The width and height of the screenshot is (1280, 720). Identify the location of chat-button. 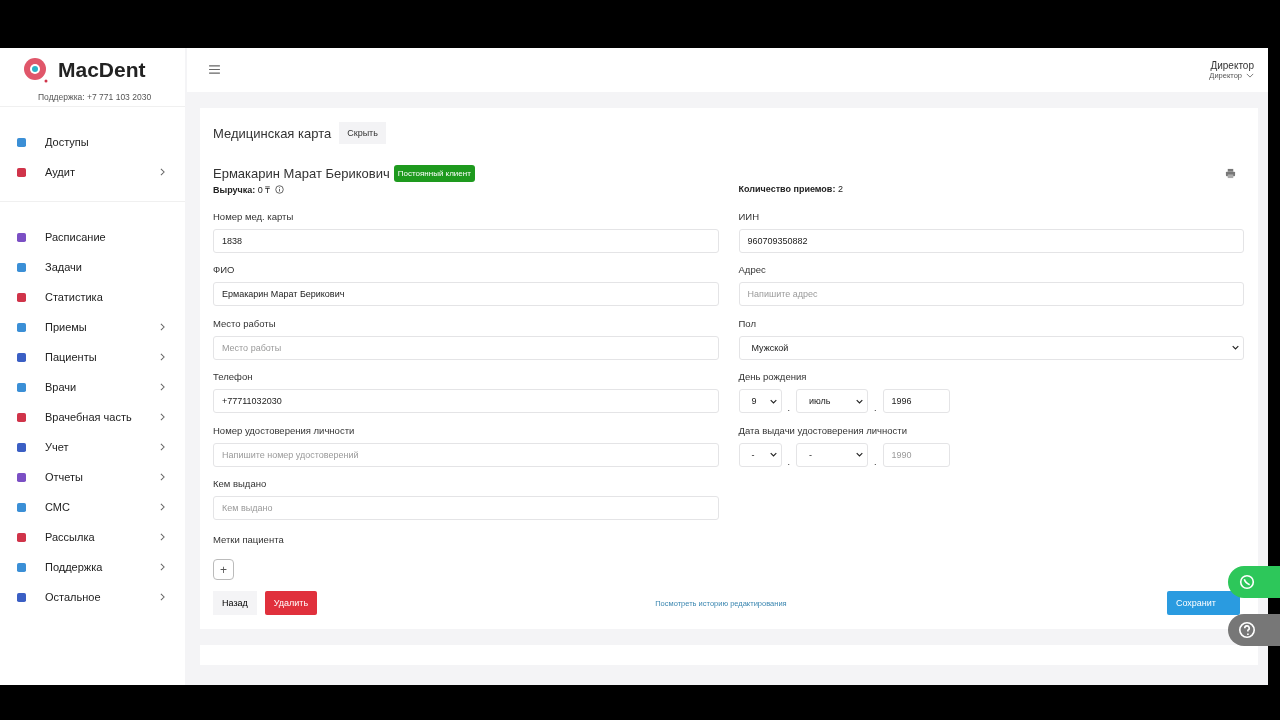
(1254, 582).